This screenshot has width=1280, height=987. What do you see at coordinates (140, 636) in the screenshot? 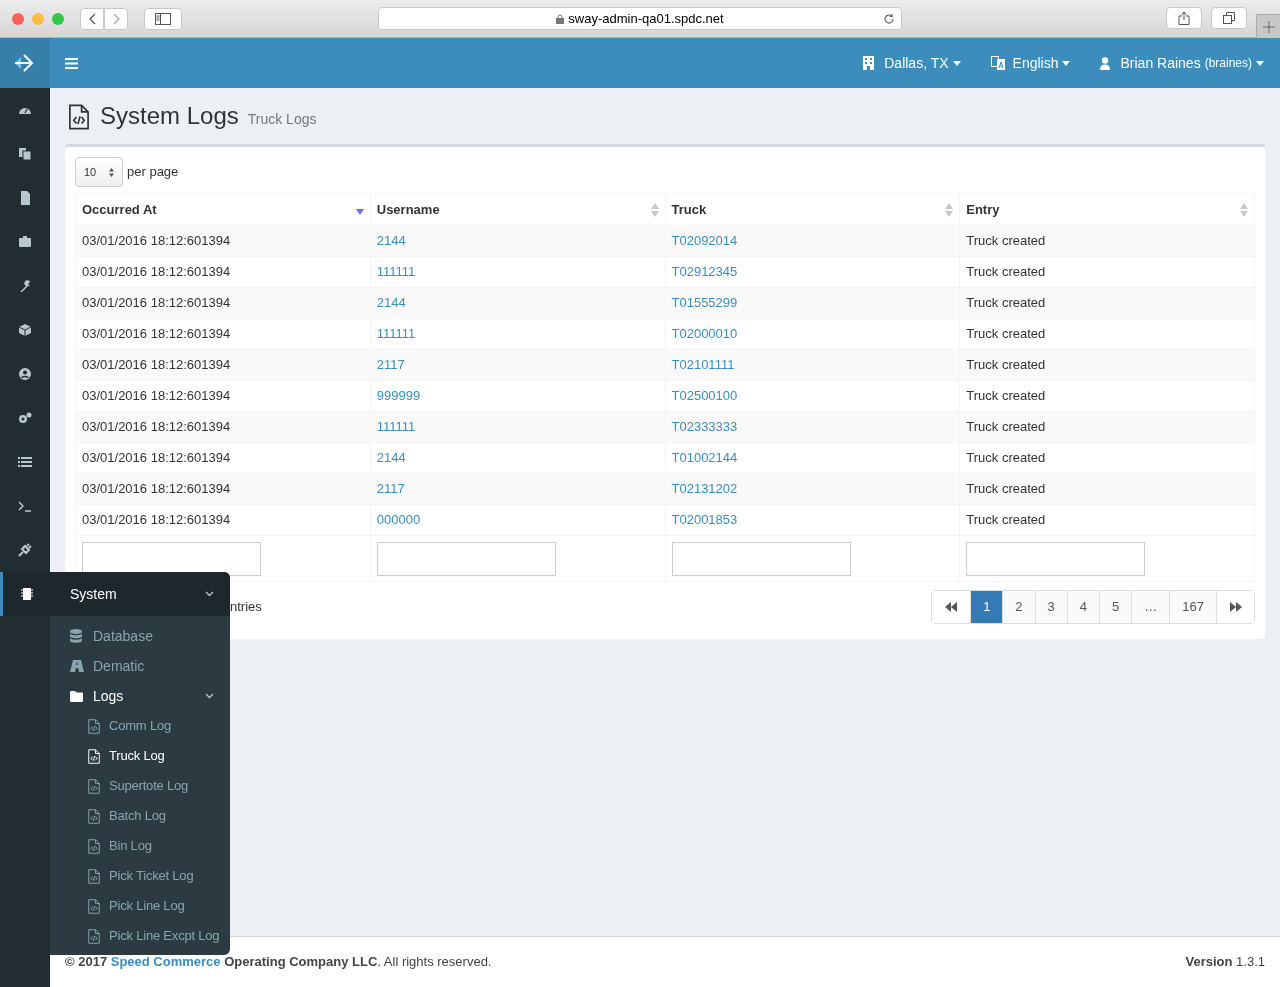
I see `flyout-item: Database` at bounding box center [140, 636].